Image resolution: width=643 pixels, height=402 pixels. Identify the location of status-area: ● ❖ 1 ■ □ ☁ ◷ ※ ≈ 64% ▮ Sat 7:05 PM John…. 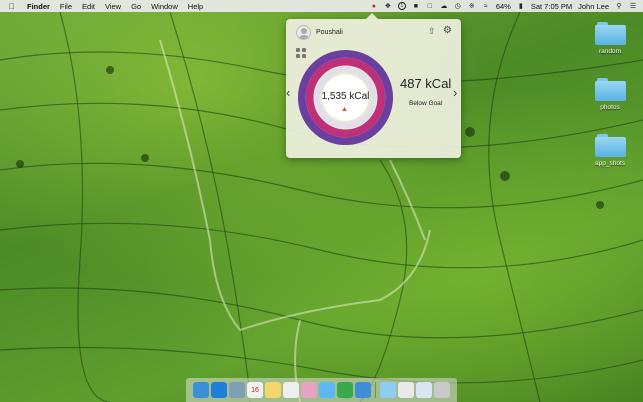
(503, 6).